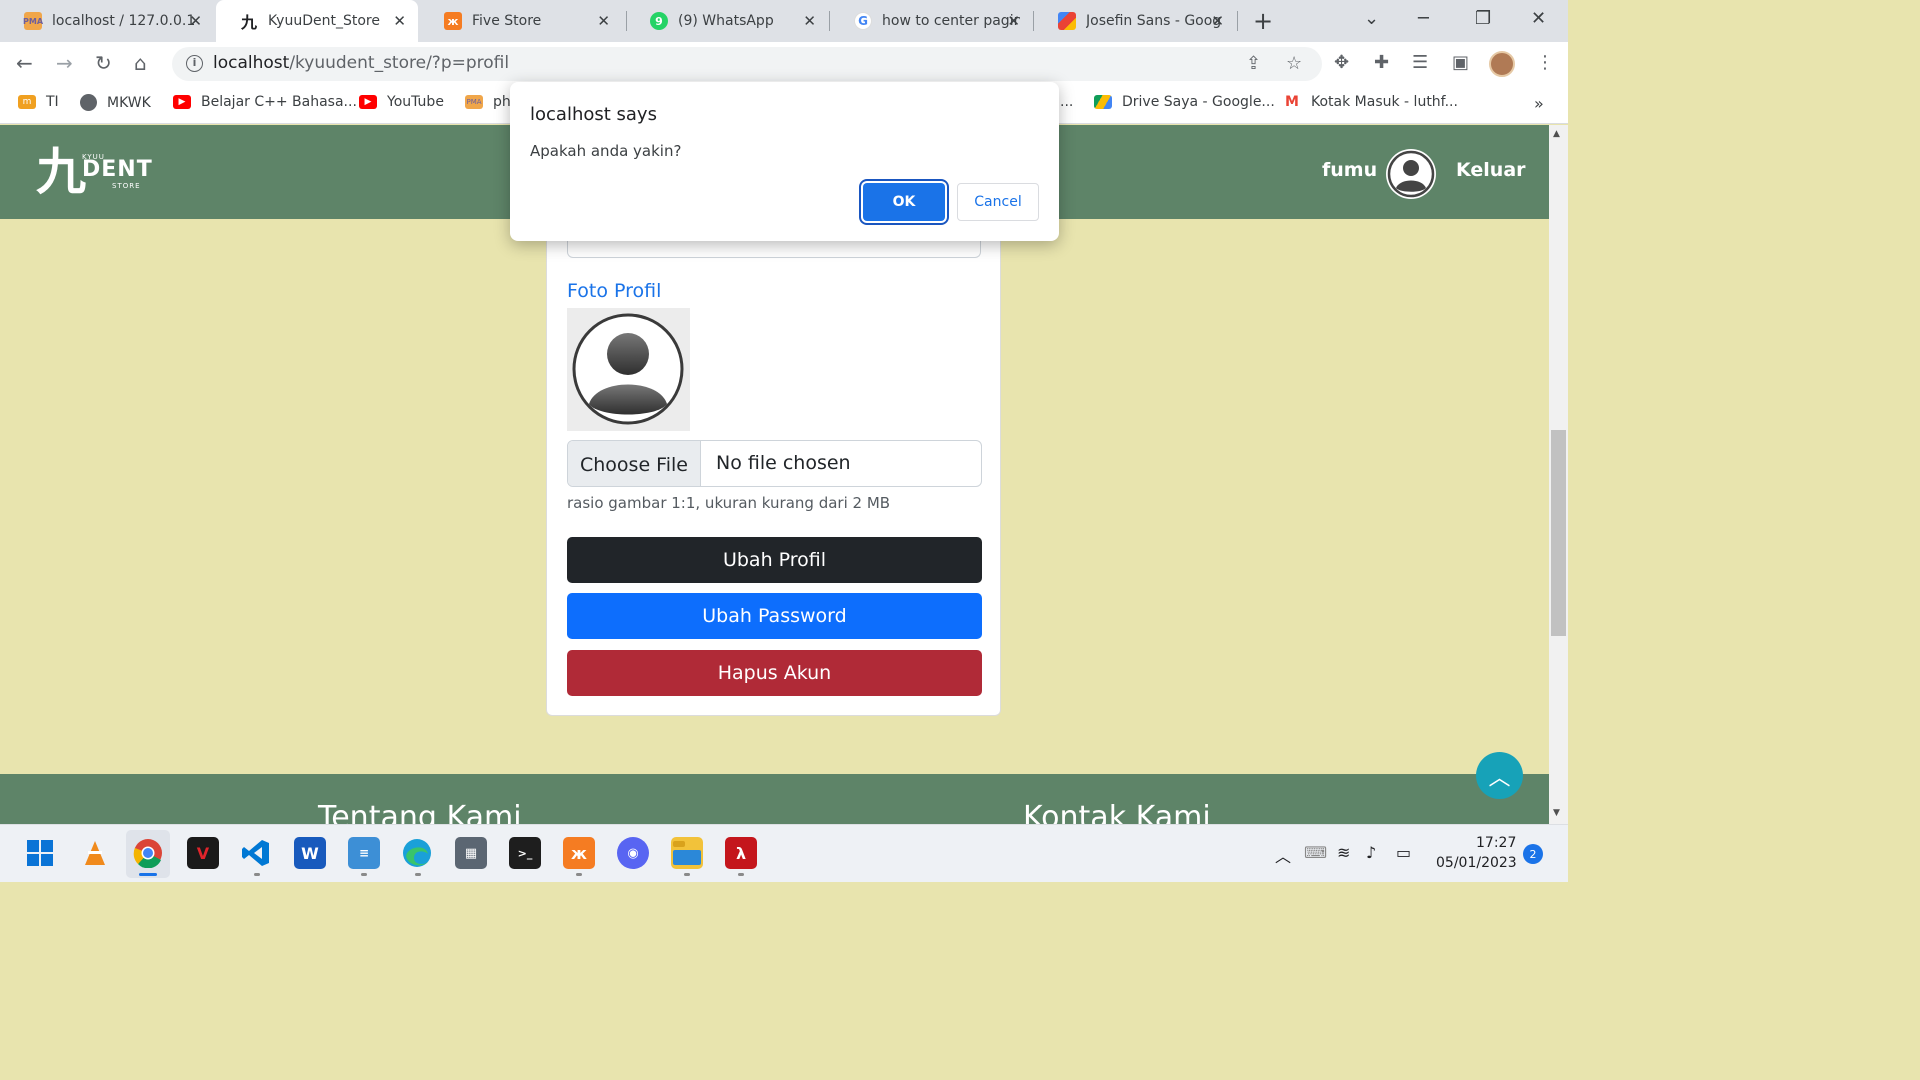 The height and width of the screenshot is (1080, 1920). What do you see at coordinates (1315, 852) in the screenshot?
I see `language-bar-icon: ⌨` at bounding box center [1315, 852].